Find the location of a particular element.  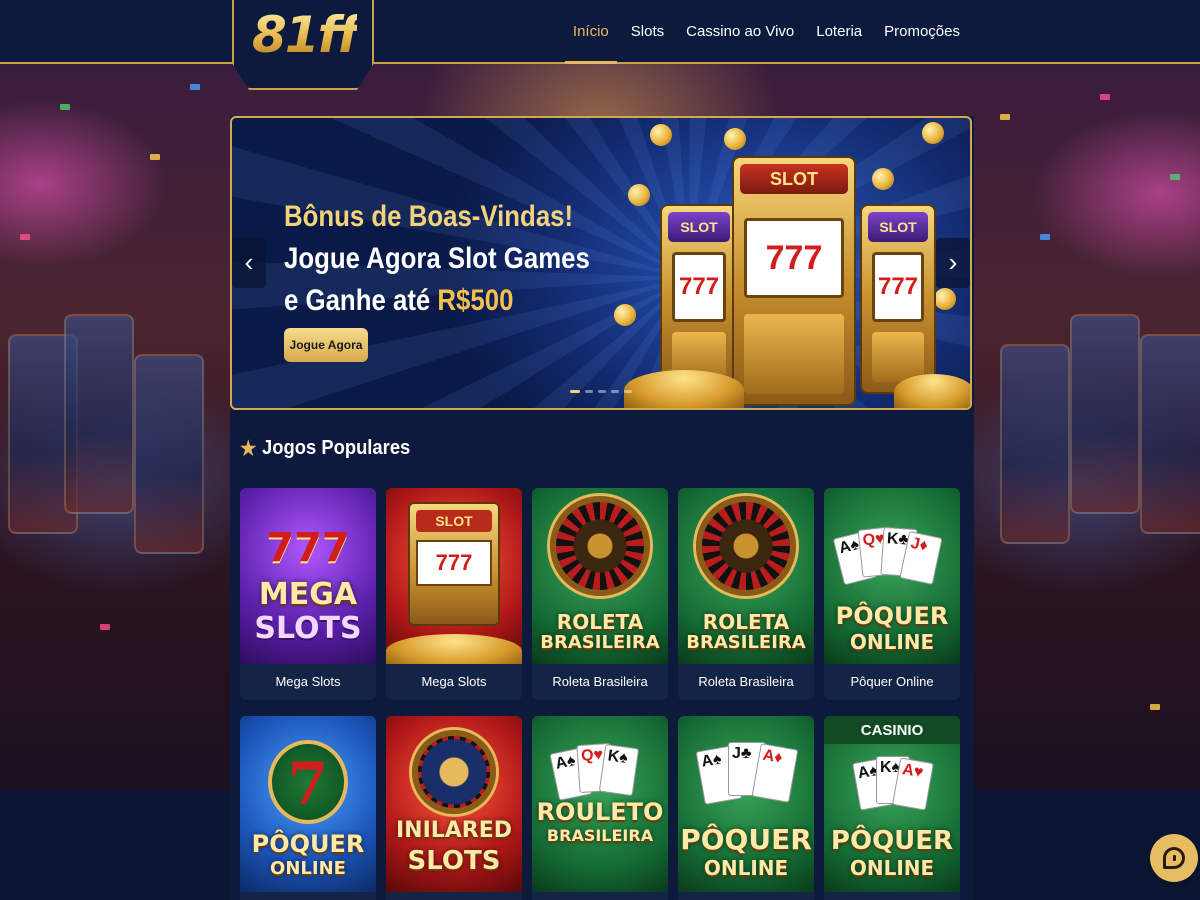

chat-icon is located at coordinates (1174, 858).